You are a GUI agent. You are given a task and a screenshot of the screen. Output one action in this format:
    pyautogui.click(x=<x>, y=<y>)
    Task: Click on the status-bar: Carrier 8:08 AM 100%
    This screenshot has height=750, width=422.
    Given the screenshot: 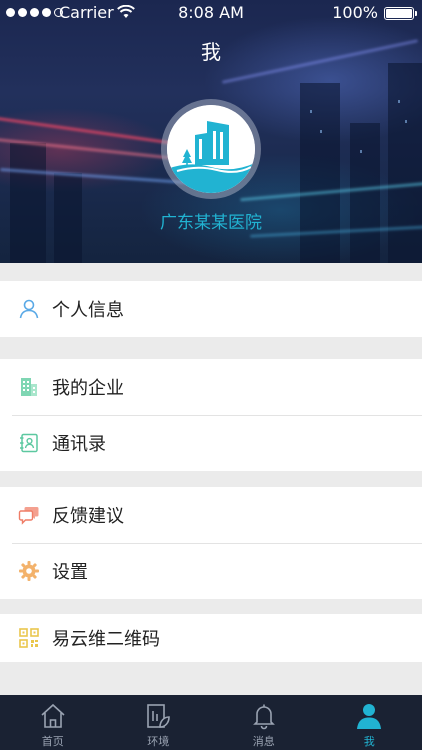 What is the action you would take?
    pyautogui.click(x=211, y=13)
    